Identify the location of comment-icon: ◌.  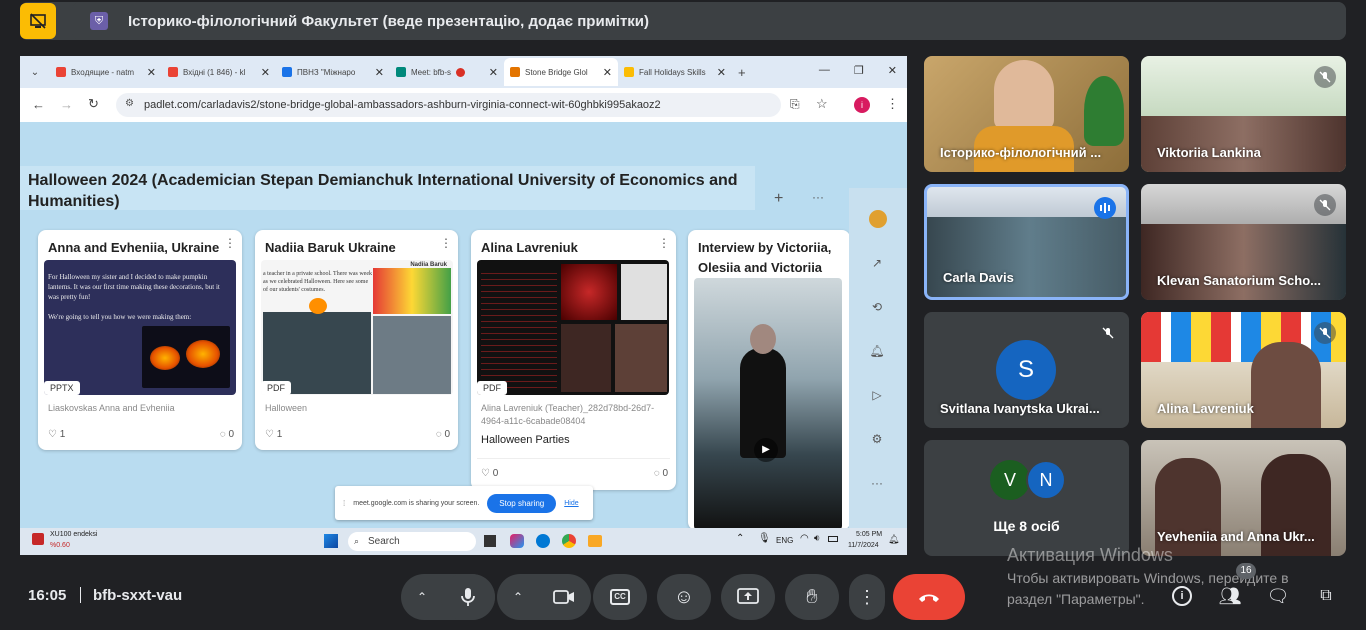
(222, 434).